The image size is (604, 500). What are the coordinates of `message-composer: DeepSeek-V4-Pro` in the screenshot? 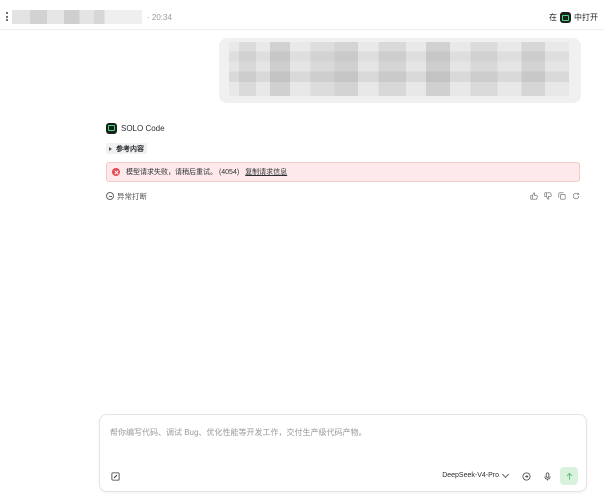 It's located at (343, 453).